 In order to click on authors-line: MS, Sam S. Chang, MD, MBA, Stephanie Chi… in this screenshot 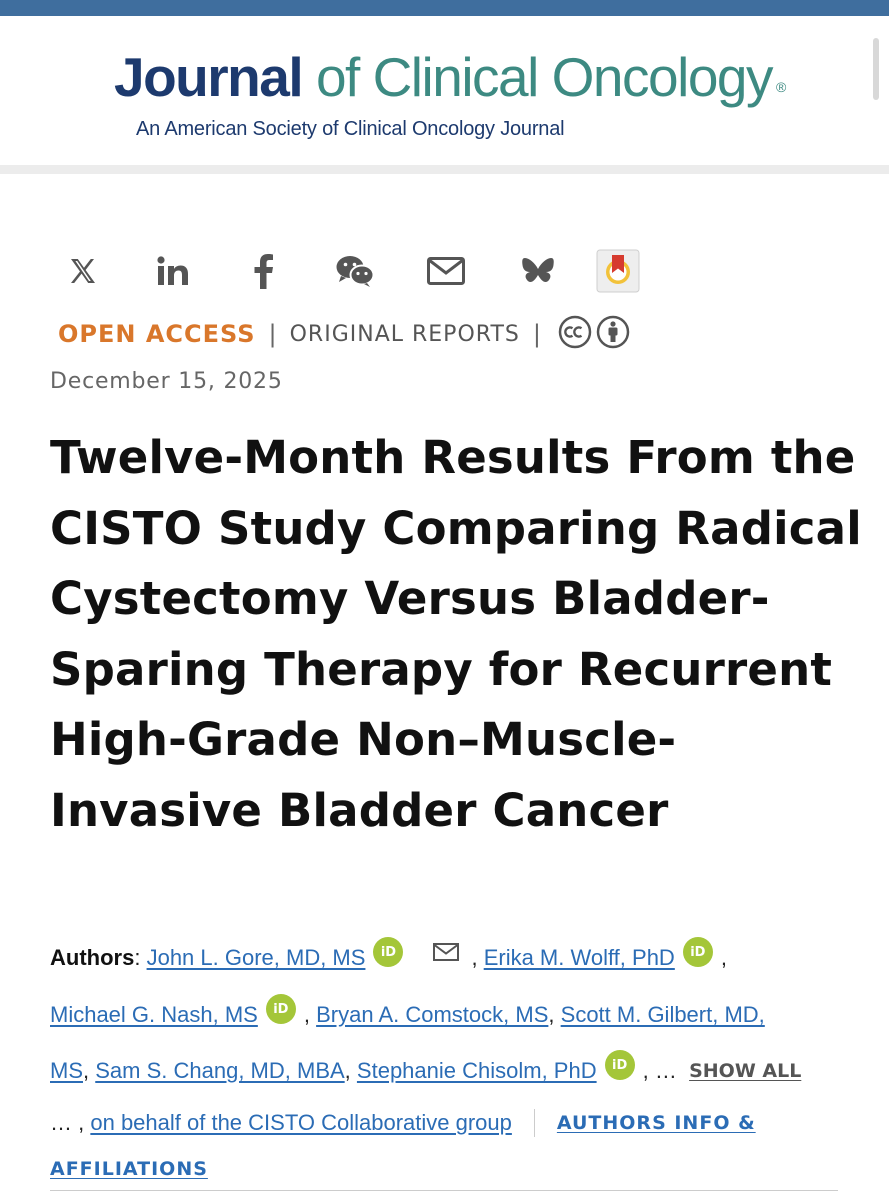, I will do `click(425, 1070)`.